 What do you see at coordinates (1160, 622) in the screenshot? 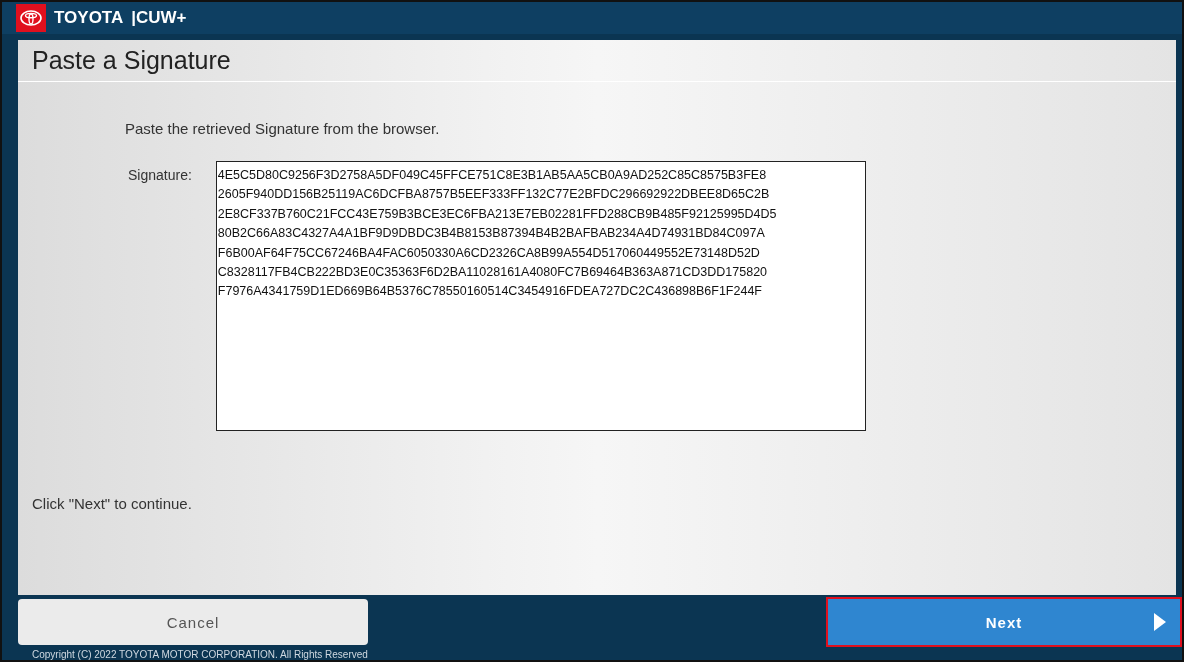
I see `play-arrow-icon` at bounding box center [1160, 622].